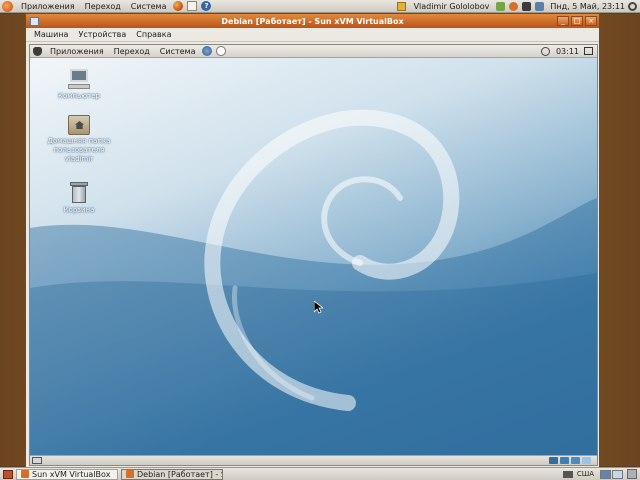  What do you see at coordinates (77, 51) in the screenshot?
I see `guest-menu-applications: Приложения` at bounding box center [77, 51].